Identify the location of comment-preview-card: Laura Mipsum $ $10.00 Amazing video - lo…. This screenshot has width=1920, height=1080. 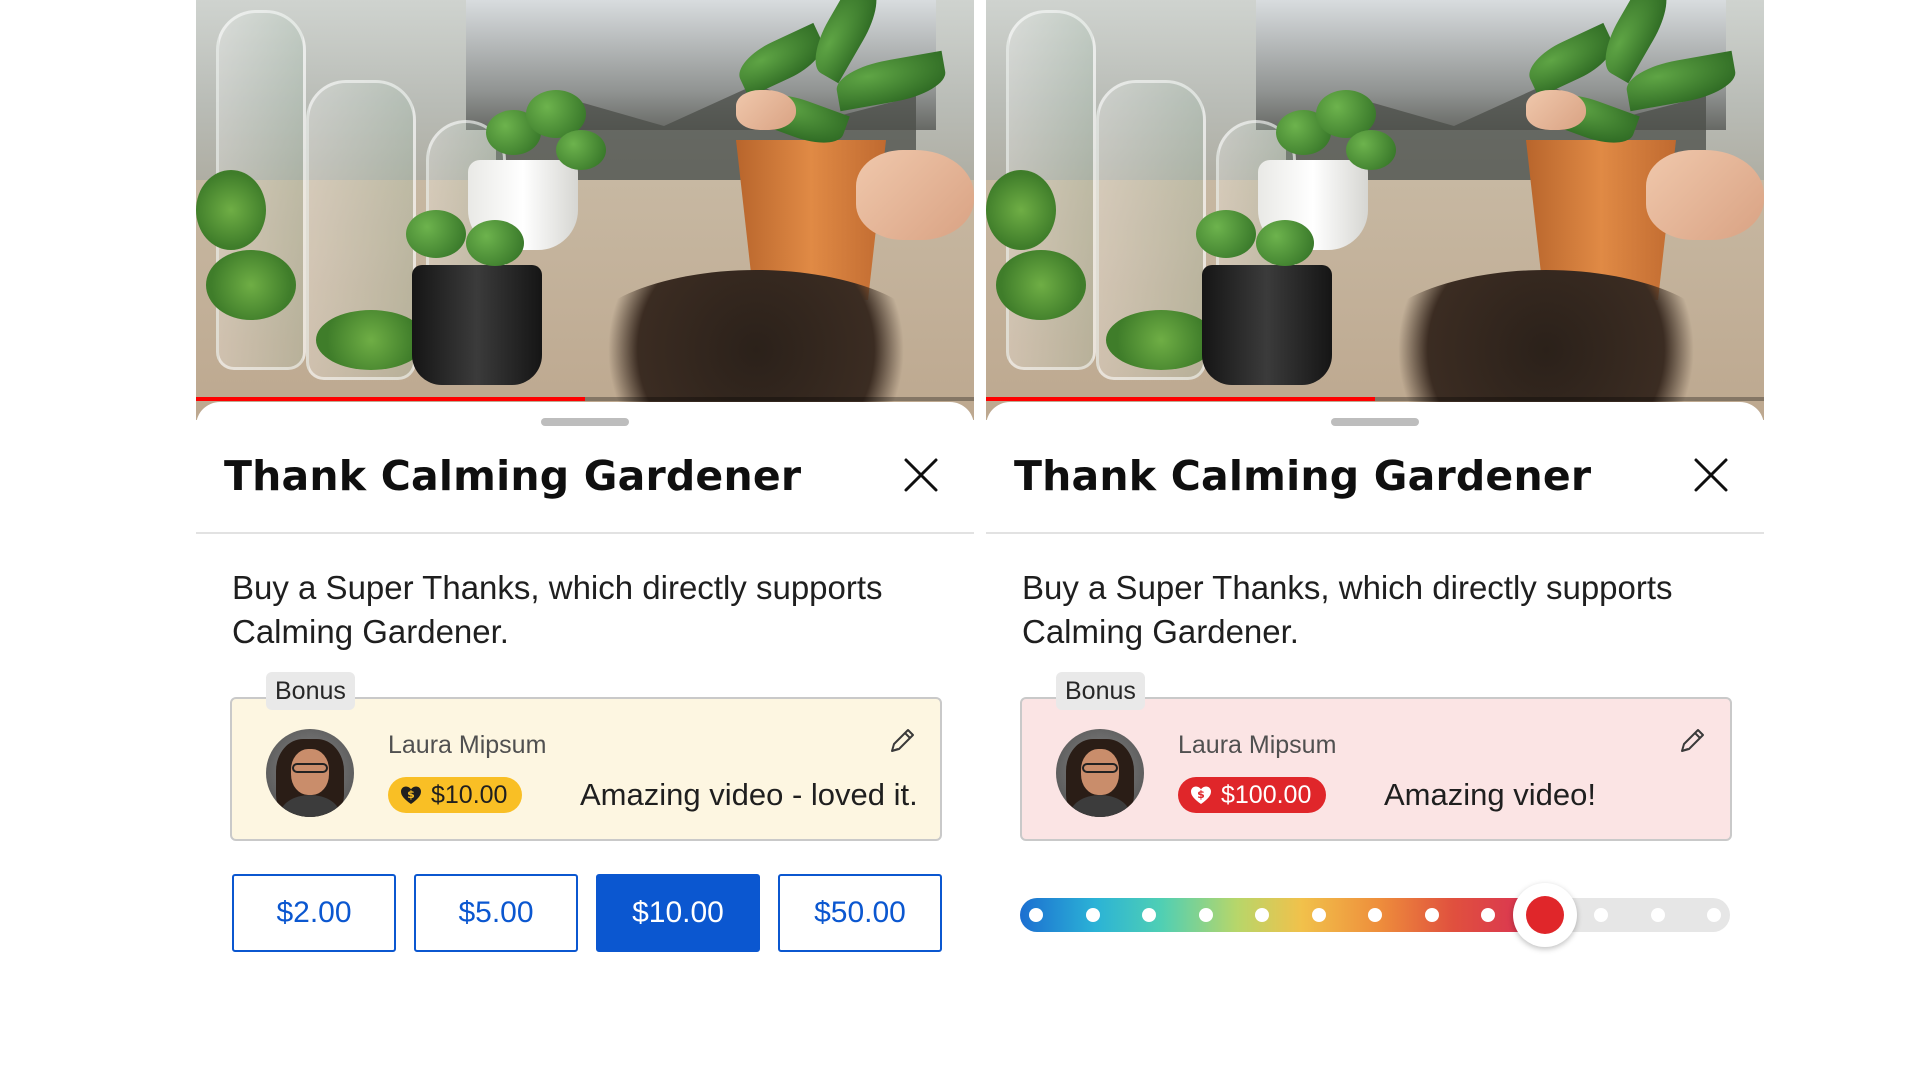
(586, 769).